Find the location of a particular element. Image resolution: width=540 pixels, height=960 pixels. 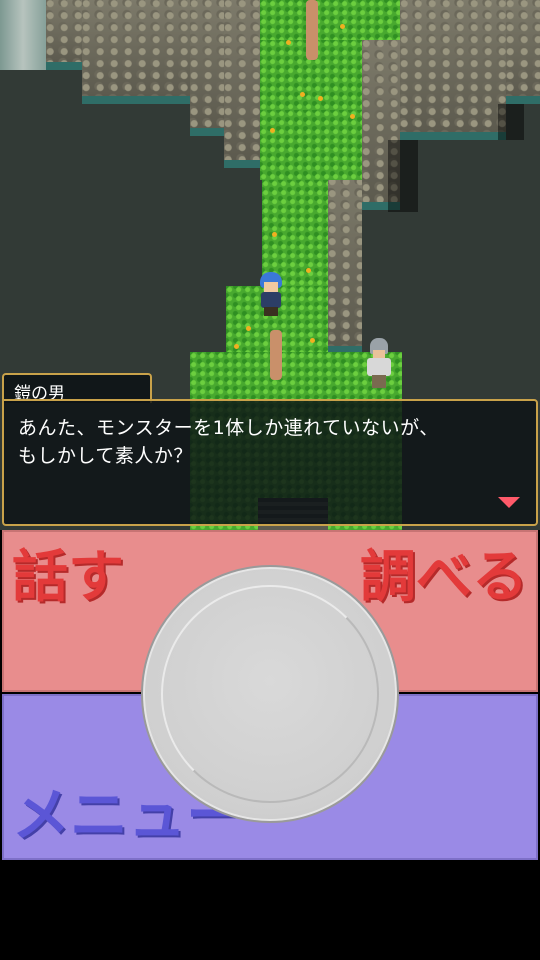

virtual-joystick is located at coordinates (270, 694).